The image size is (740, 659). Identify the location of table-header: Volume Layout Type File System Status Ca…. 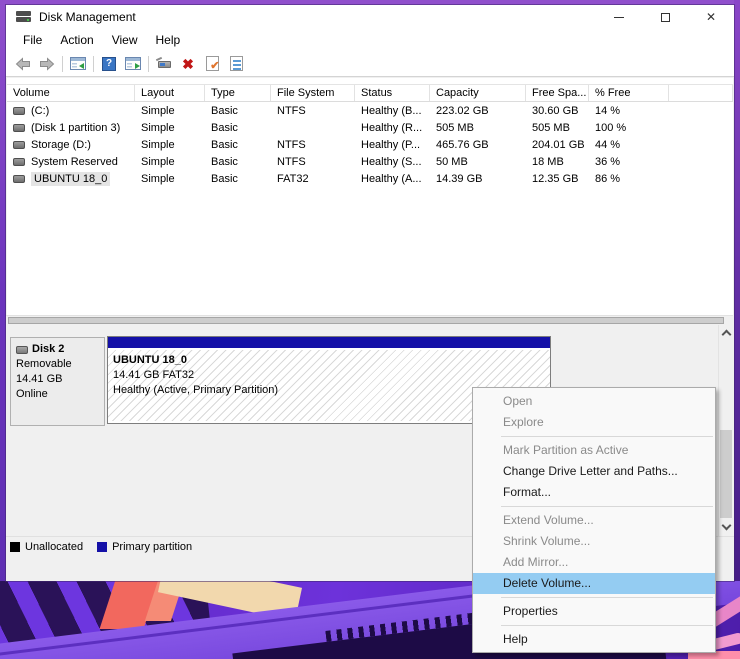
(370, 93).